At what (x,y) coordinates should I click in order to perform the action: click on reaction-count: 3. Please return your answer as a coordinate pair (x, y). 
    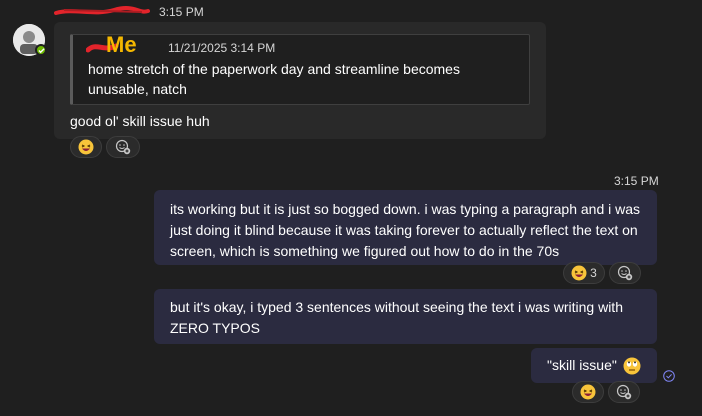
    Looking at the image, I should click on (593, 273).